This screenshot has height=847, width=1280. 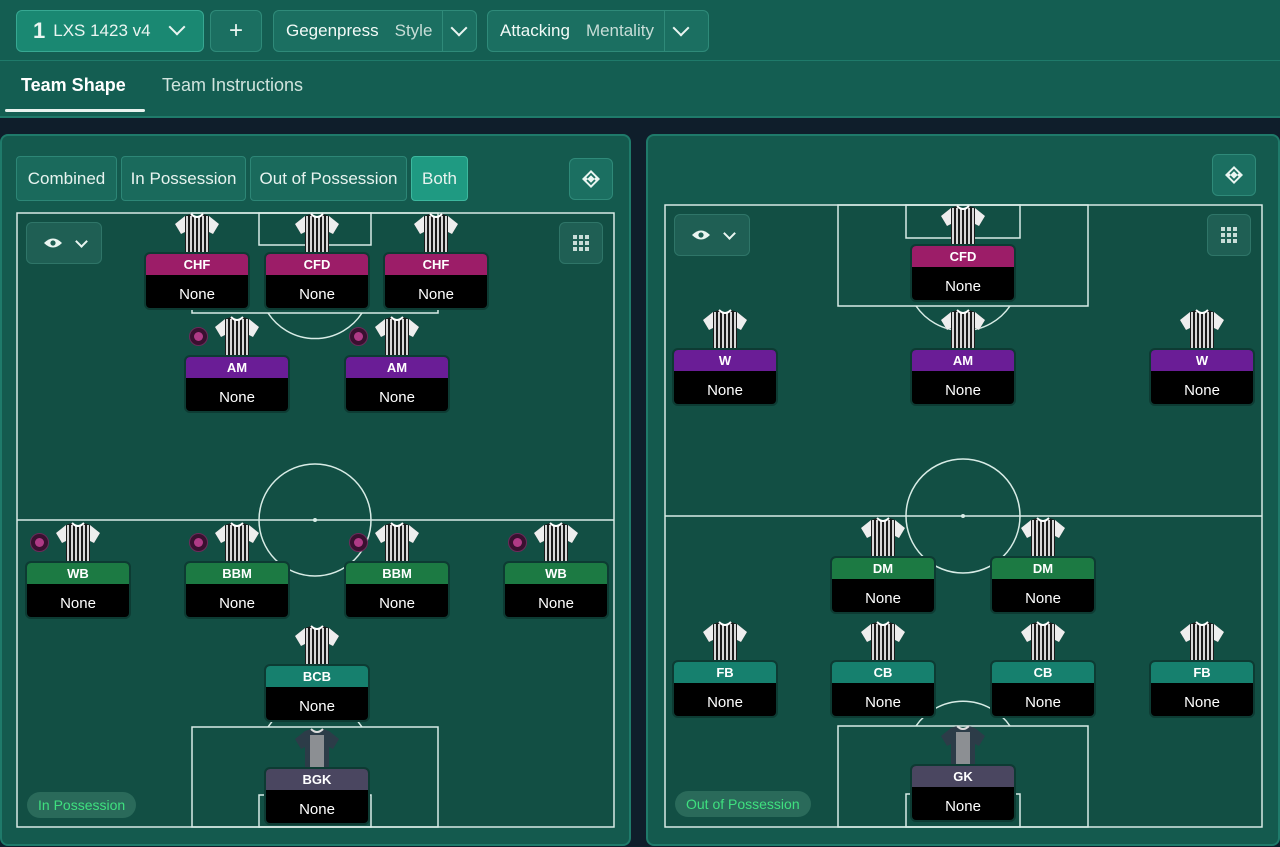 I want to click on player-card: BCB None, so click(x=317, y=693).